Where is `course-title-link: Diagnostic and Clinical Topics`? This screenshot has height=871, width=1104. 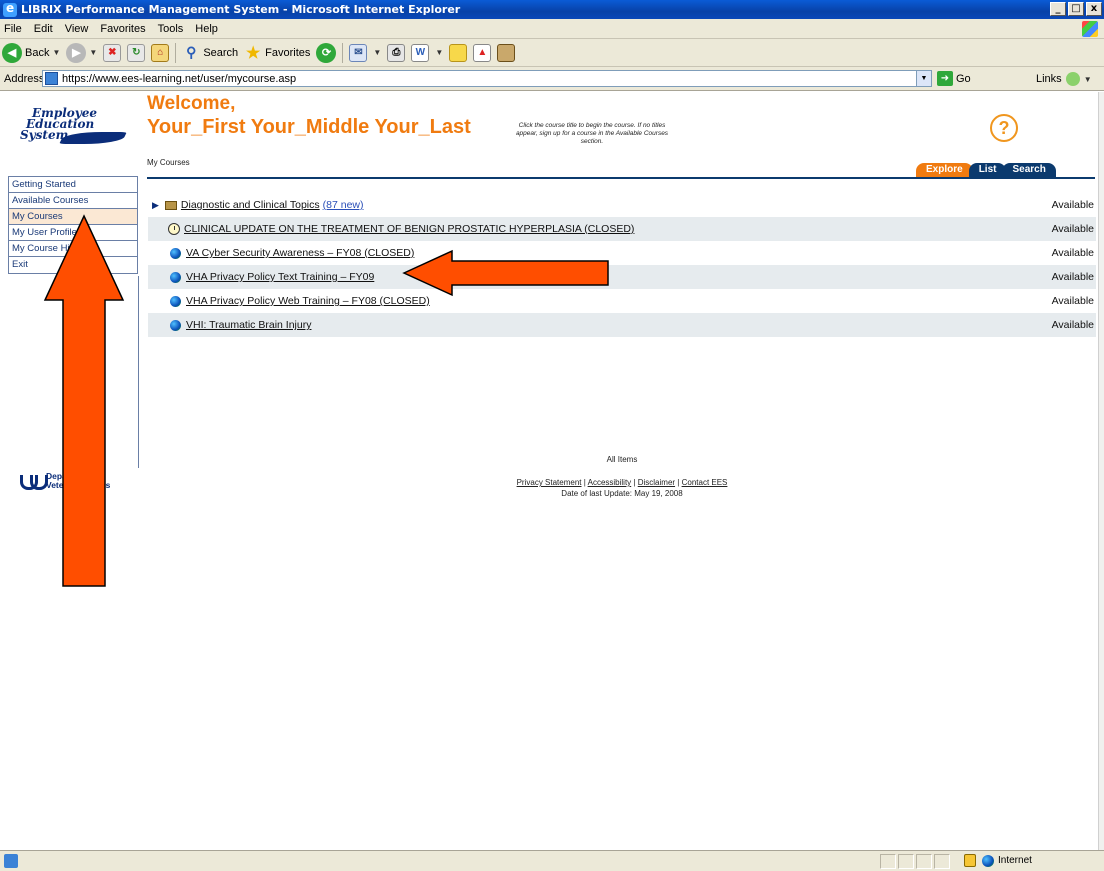 course-title-link: Diagnostic and Clinical Topics is located at coordinates (250, 205).